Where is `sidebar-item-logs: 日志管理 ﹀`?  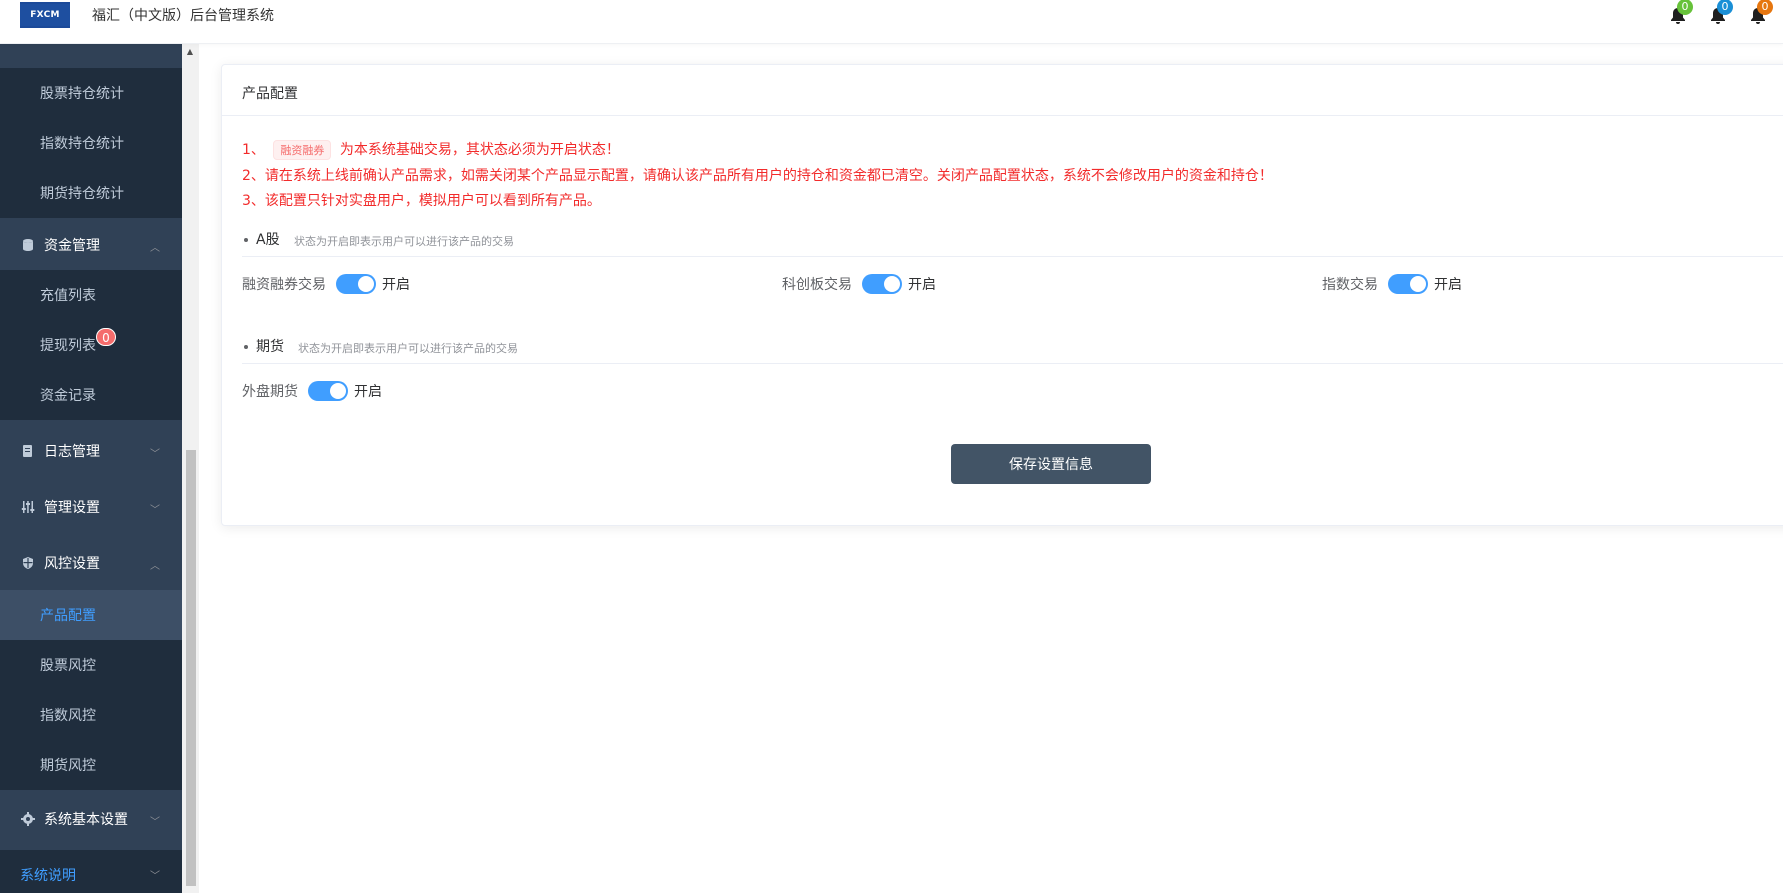
sidebar-item-logs: 日志管理 ﹀ is located at coordinates (91, 451).